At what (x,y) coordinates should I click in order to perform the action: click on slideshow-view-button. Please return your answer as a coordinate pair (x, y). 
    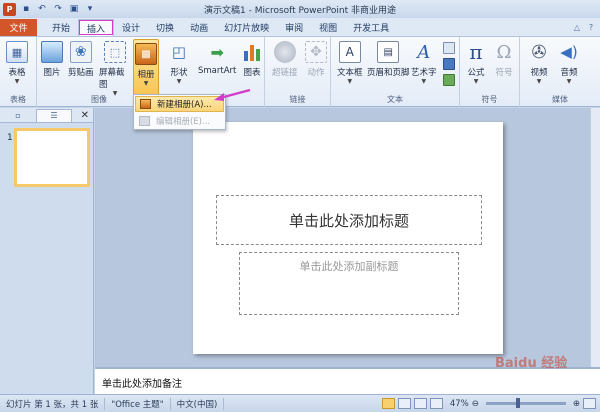
    Looking at the image, I should click on (436, 403).